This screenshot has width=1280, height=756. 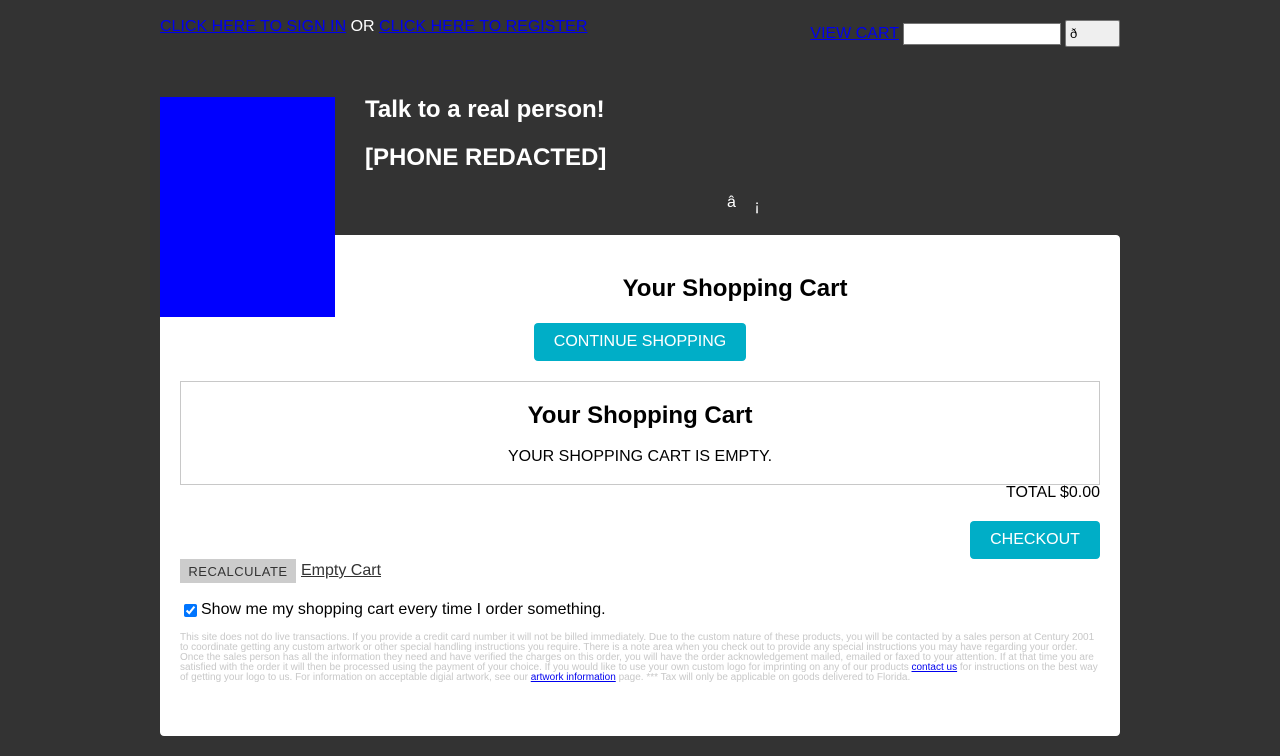 I want to click on empty-cart-link: Empty Cart, so click(x=341, y=571).